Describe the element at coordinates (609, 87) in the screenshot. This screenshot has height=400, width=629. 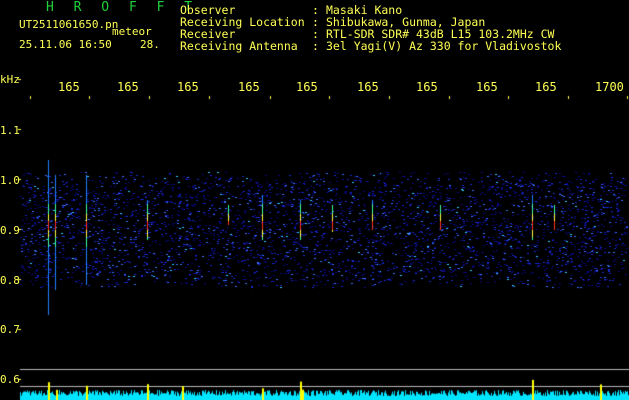
I see `x-tick: 1700` at that location.